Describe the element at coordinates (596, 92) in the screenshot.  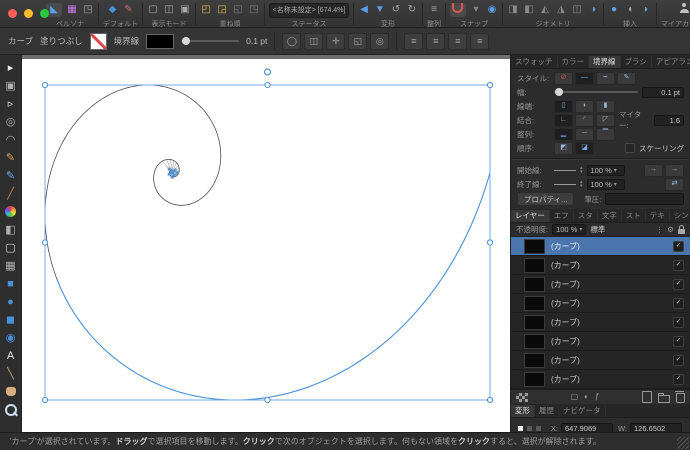
I see `width-slider` at that location.